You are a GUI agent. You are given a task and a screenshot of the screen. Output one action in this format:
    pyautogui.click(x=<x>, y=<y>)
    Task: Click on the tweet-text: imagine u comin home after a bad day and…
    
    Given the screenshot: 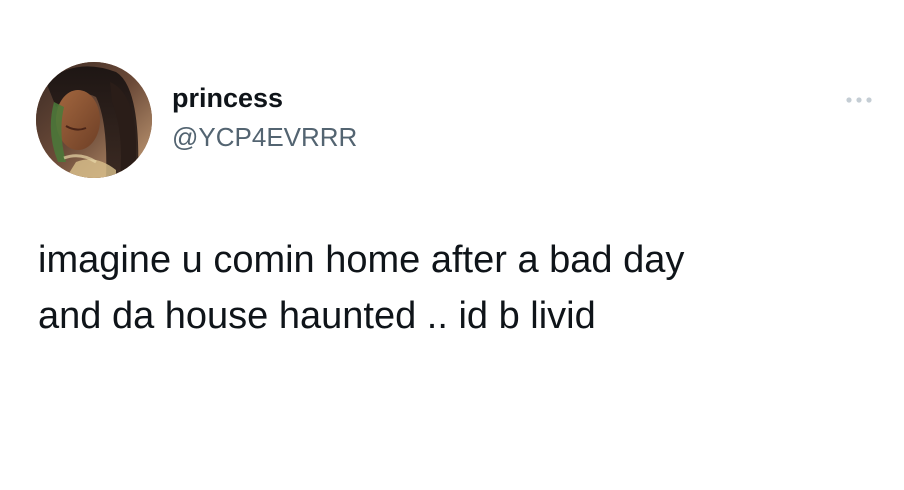 What is the action you would take?
    pyautogui.click(x=361, y=288)
    